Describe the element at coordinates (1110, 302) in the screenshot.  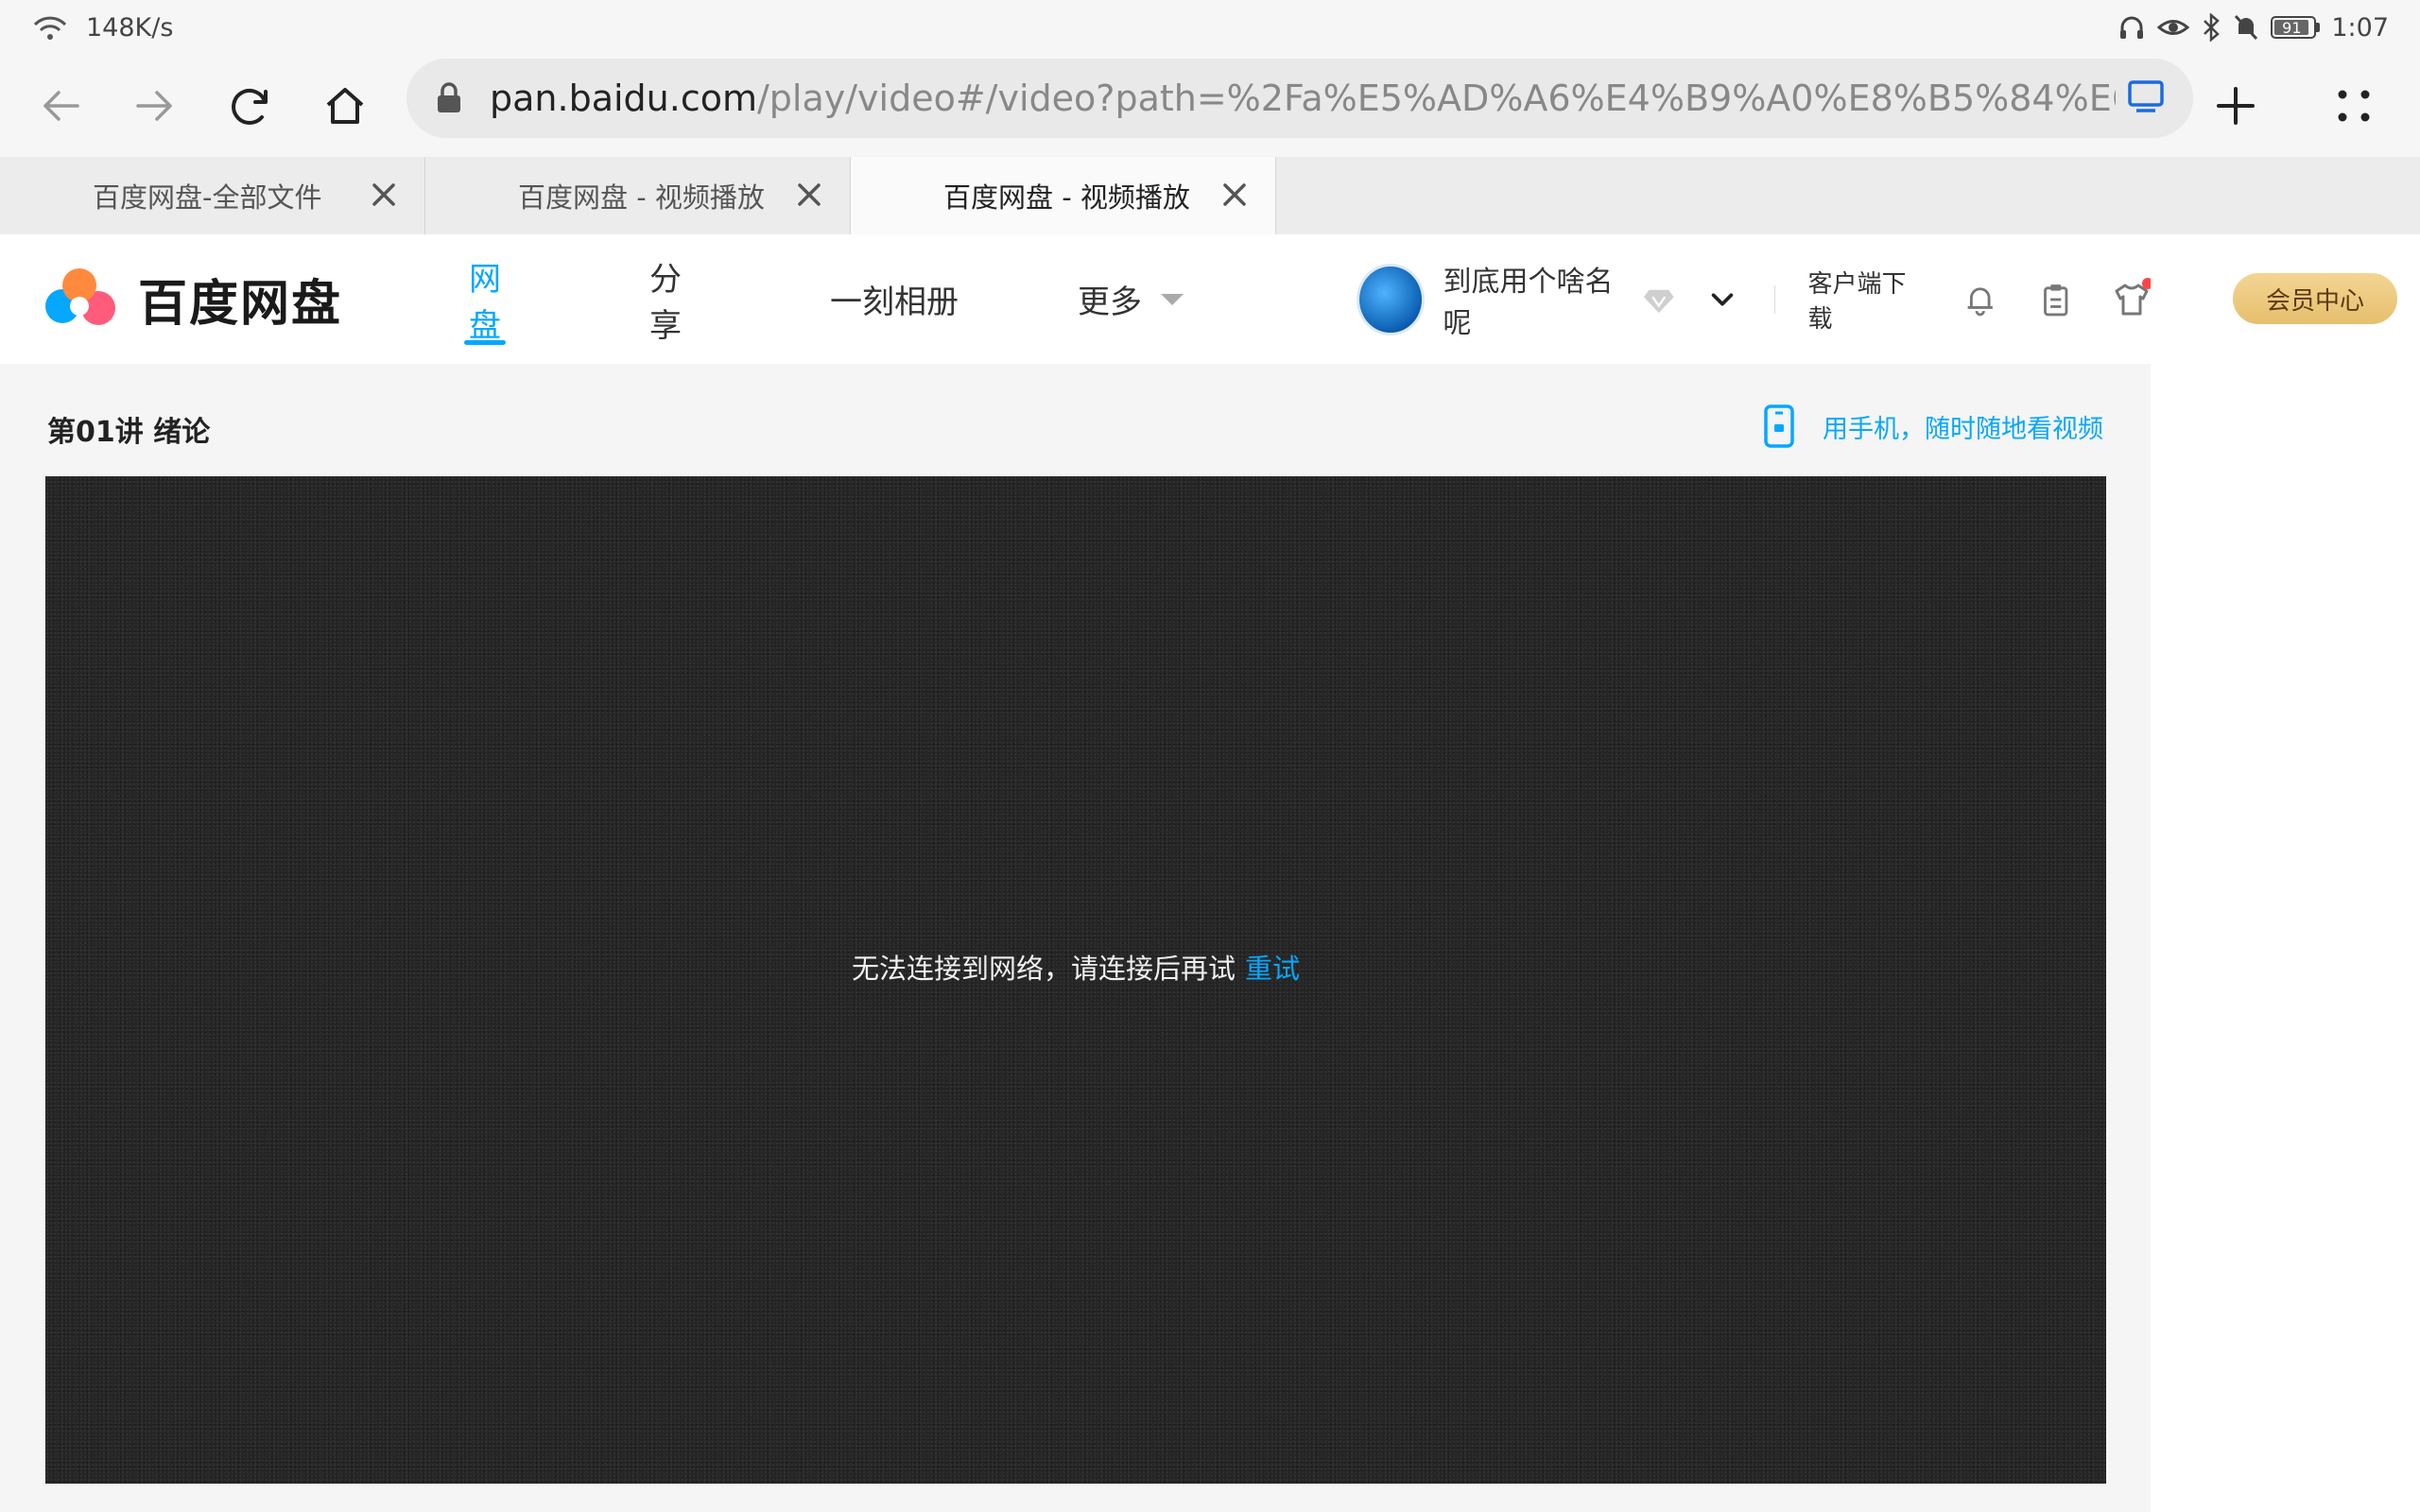
I see `nav-label: 更多` at that location.